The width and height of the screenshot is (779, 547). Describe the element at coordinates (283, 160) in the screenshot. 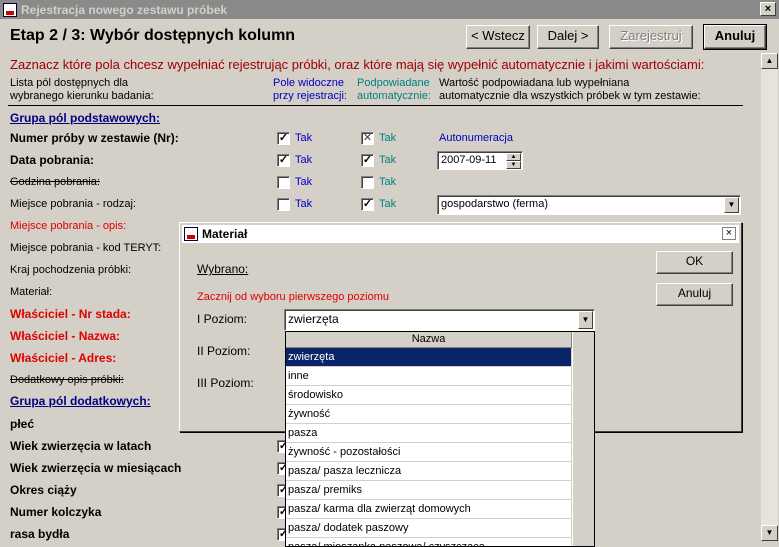

I see `visible-checkbox-date: ✓` at that location.